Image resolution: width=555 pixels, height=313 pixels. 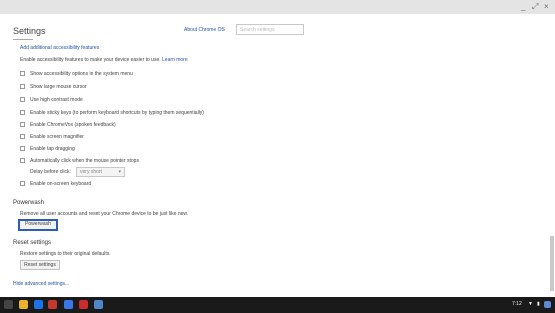 What do you see at coordinates (98, 304) in the screenshot?
I see `files-app-icon` at bounding box center [98, 304].